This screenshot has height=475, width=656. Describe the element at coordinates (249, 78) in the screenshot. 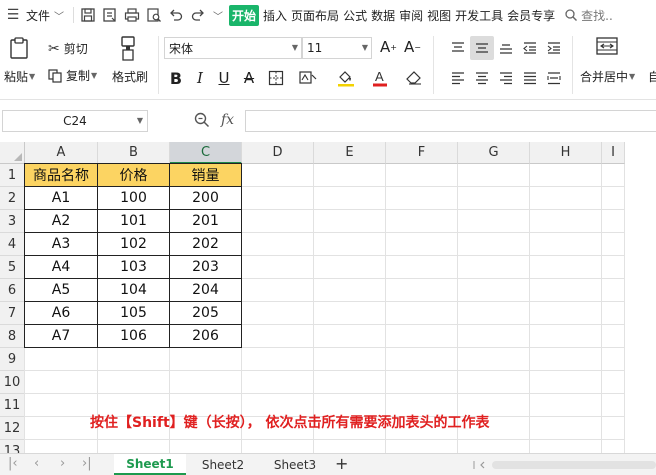

I see `strikethrough-icon: A` at that location.